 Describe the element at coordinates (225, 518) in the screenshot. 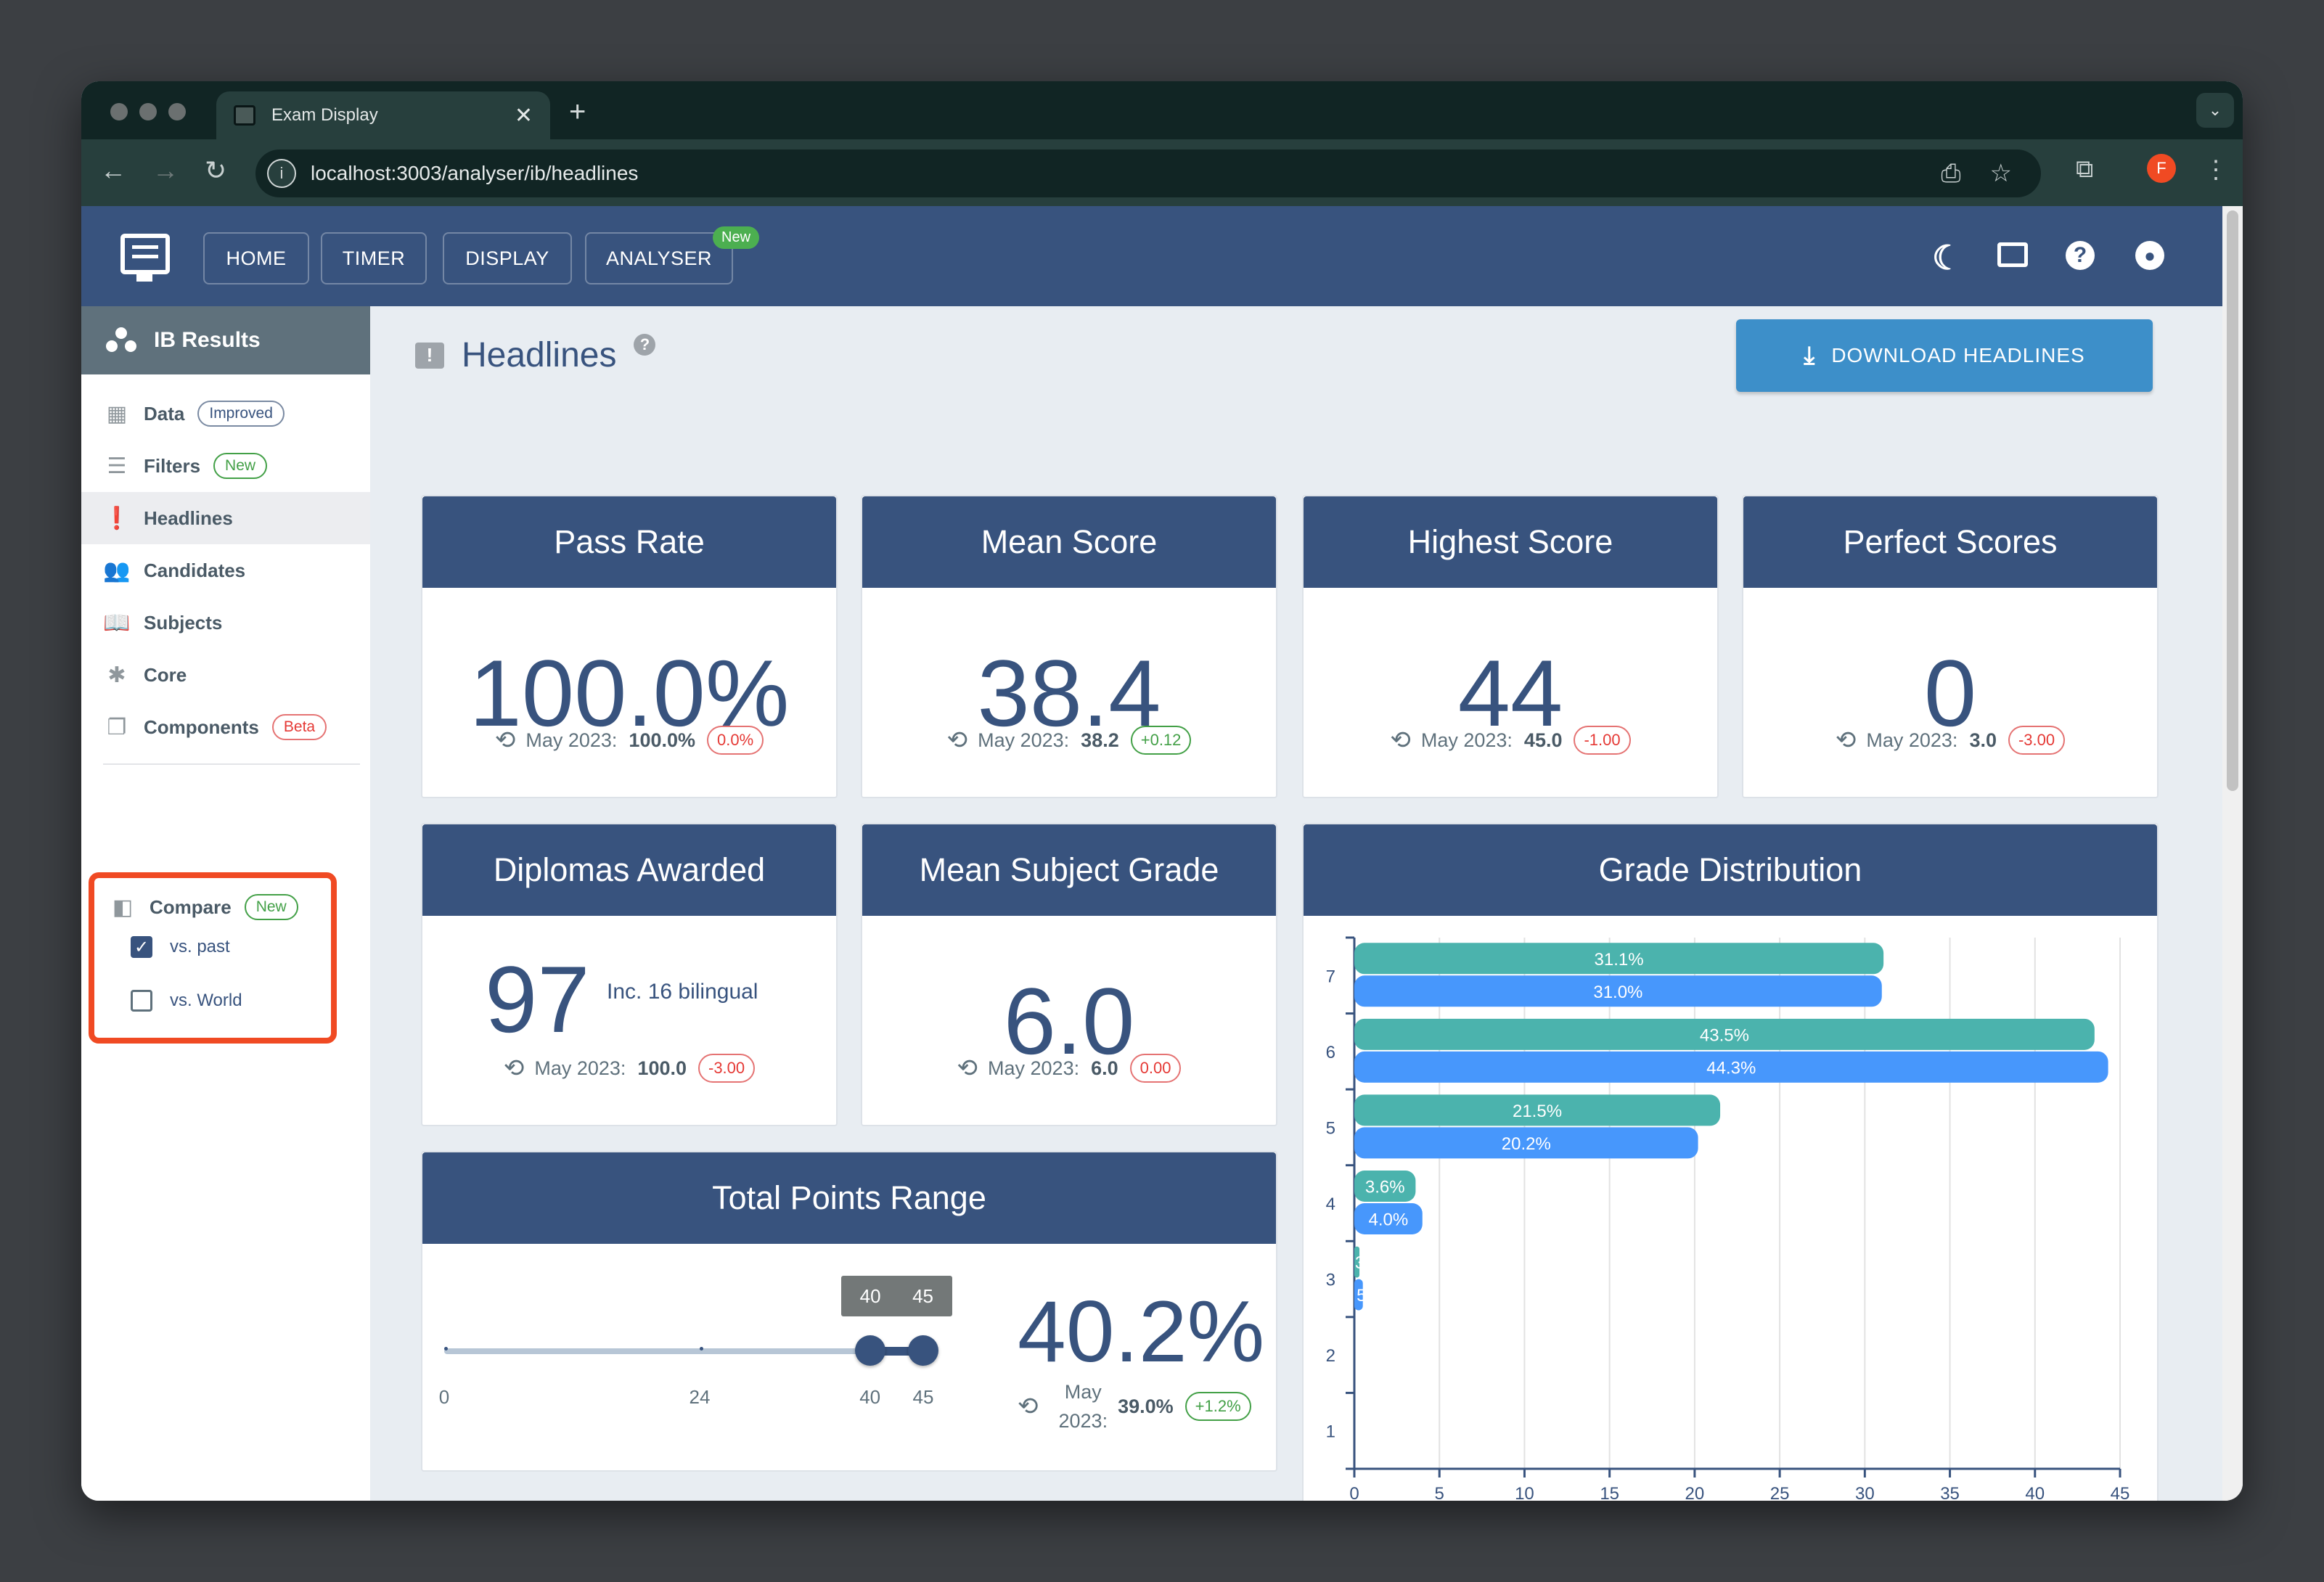

I see `sidebar-item-headlines: ❗ Headlines` at that location.